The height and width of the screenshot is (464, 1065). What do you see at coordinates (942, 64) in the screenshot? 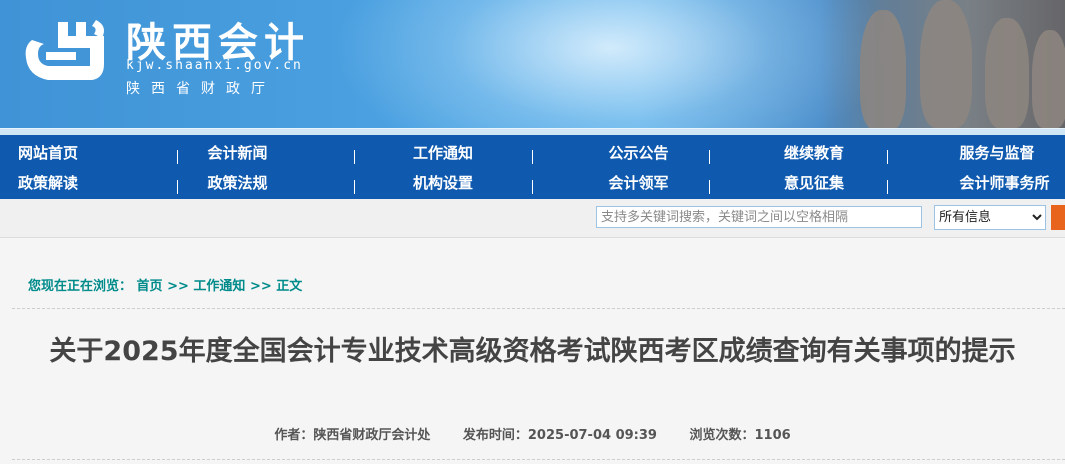
I see `terracotta-warriors-image` at bounding box center [942, 64].